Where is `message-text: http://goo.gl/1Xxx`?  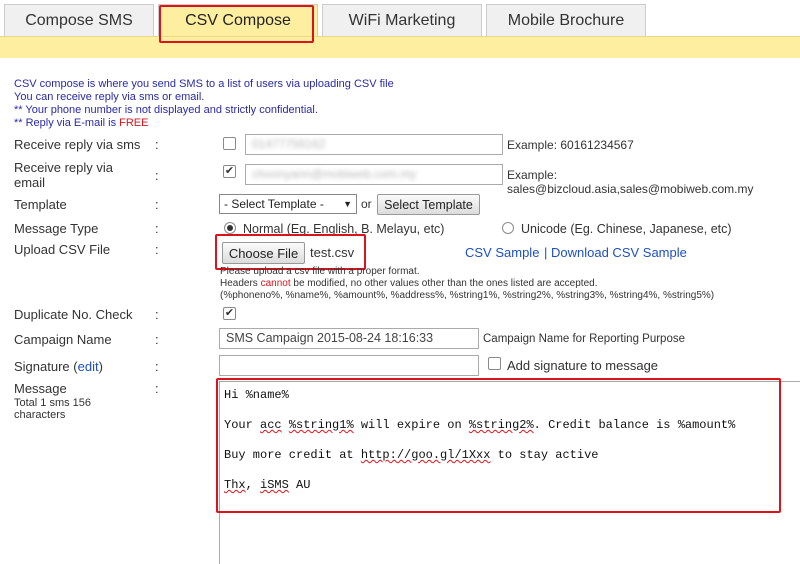 message-text: http://goo.gl/1Xxx is located at coordinates (425, 455).